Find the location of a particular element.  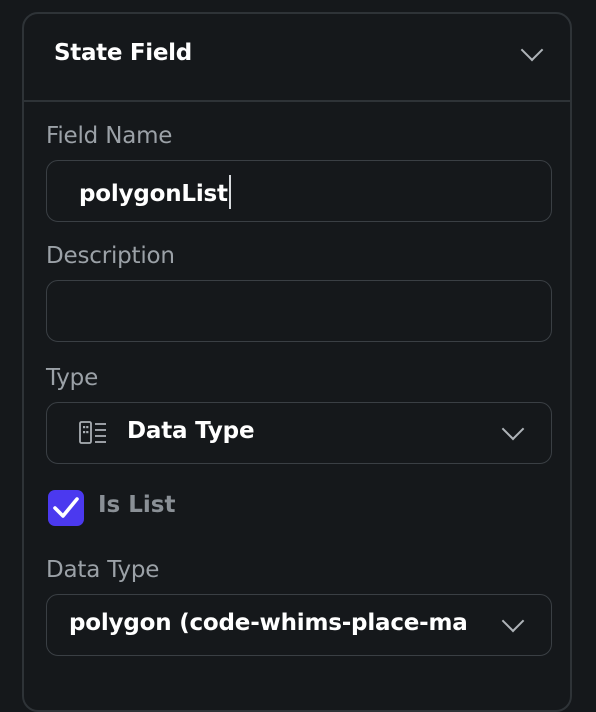

data-type-label: Data Type is located at coordinates (103, 570).